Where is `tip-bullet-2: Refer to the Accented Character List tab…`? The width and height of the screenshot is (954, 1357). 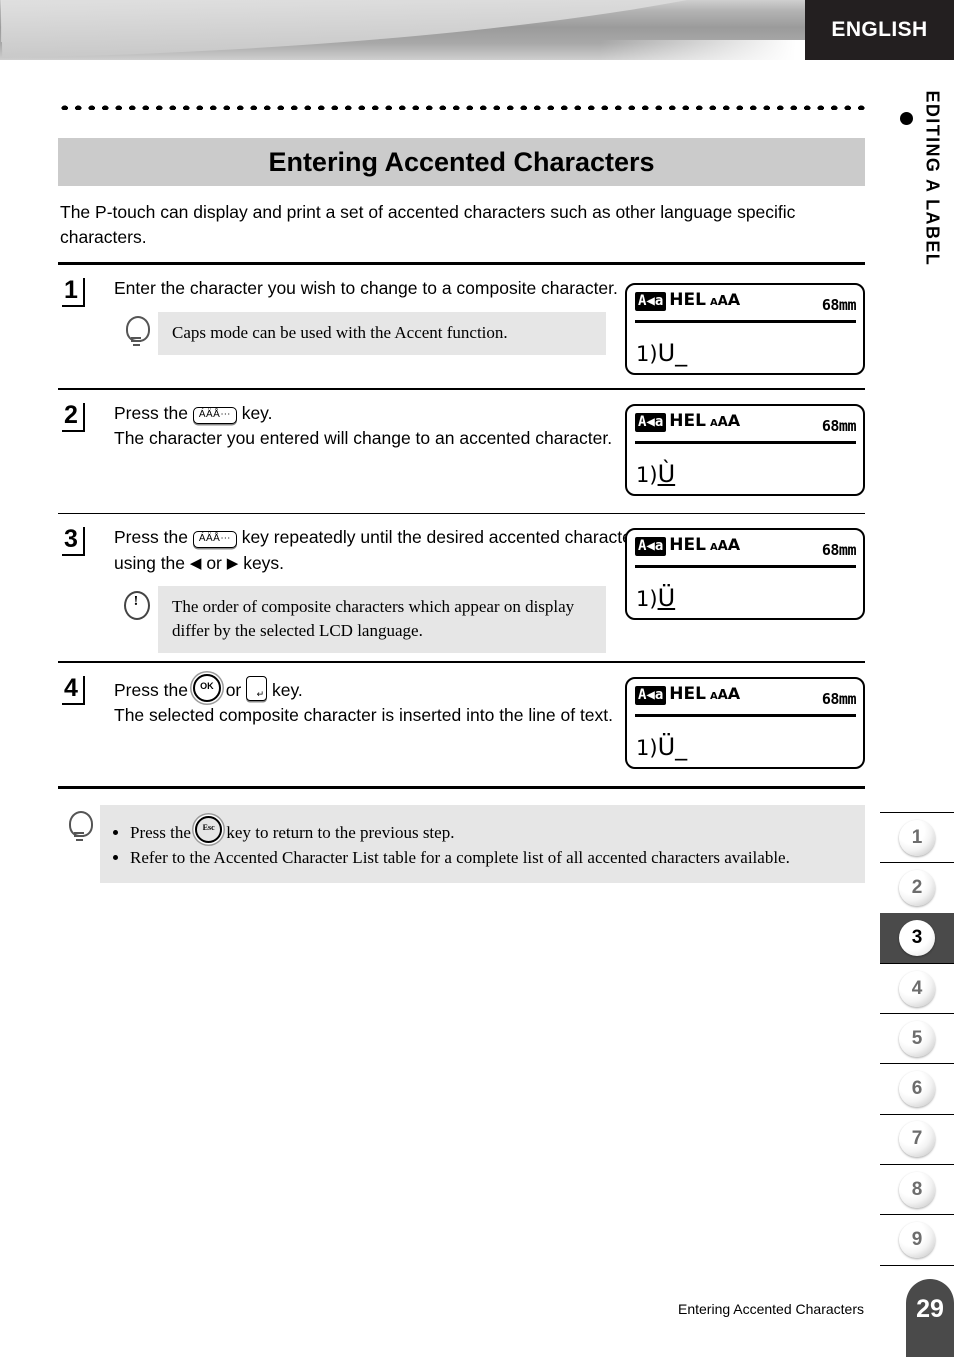 tip-bullet-2: Refer to the Accented Character List tab… is located at coordinates (490, 858).